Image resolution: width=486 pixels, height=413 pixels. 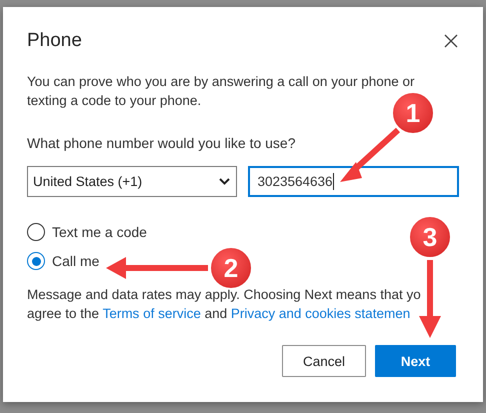 I want to click on country-dropdown: United States (+1), so click(x=132, y=181).